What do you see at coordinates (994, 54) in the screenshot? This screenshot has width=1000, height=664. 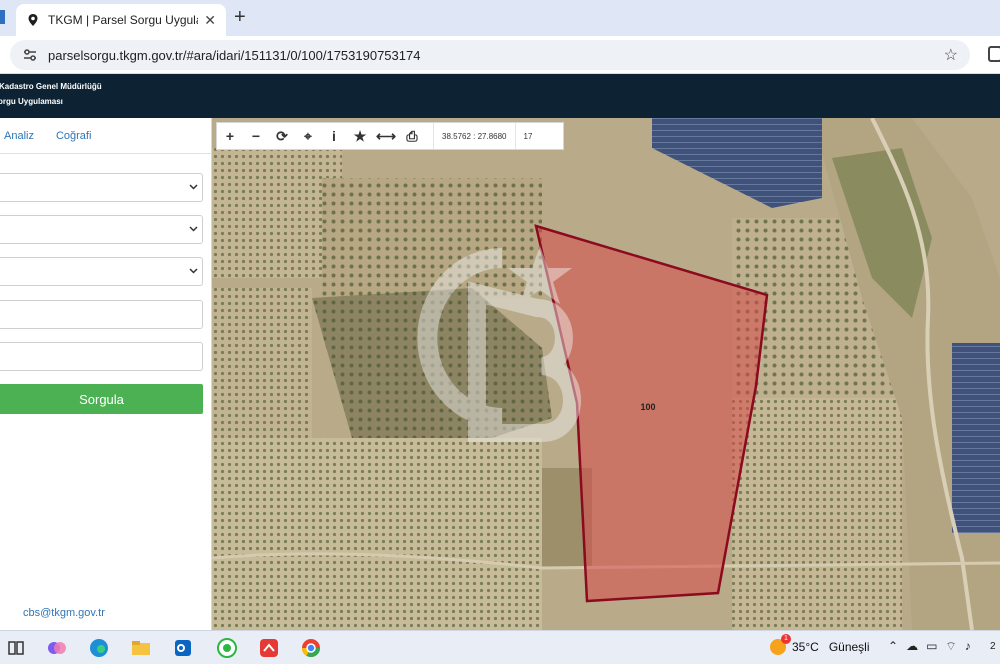 I see `extensions-icon` at bounding box center [994, 54].